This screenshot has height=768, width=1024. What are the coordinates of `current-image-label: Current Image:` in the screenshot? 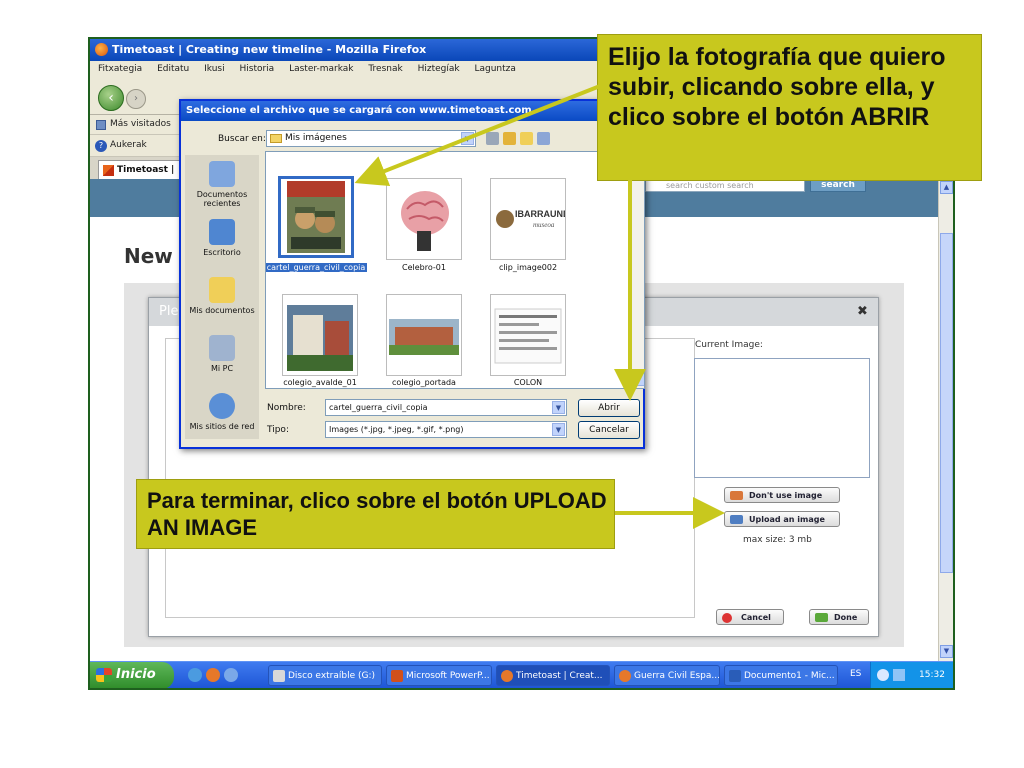 It's located at (729, 345).